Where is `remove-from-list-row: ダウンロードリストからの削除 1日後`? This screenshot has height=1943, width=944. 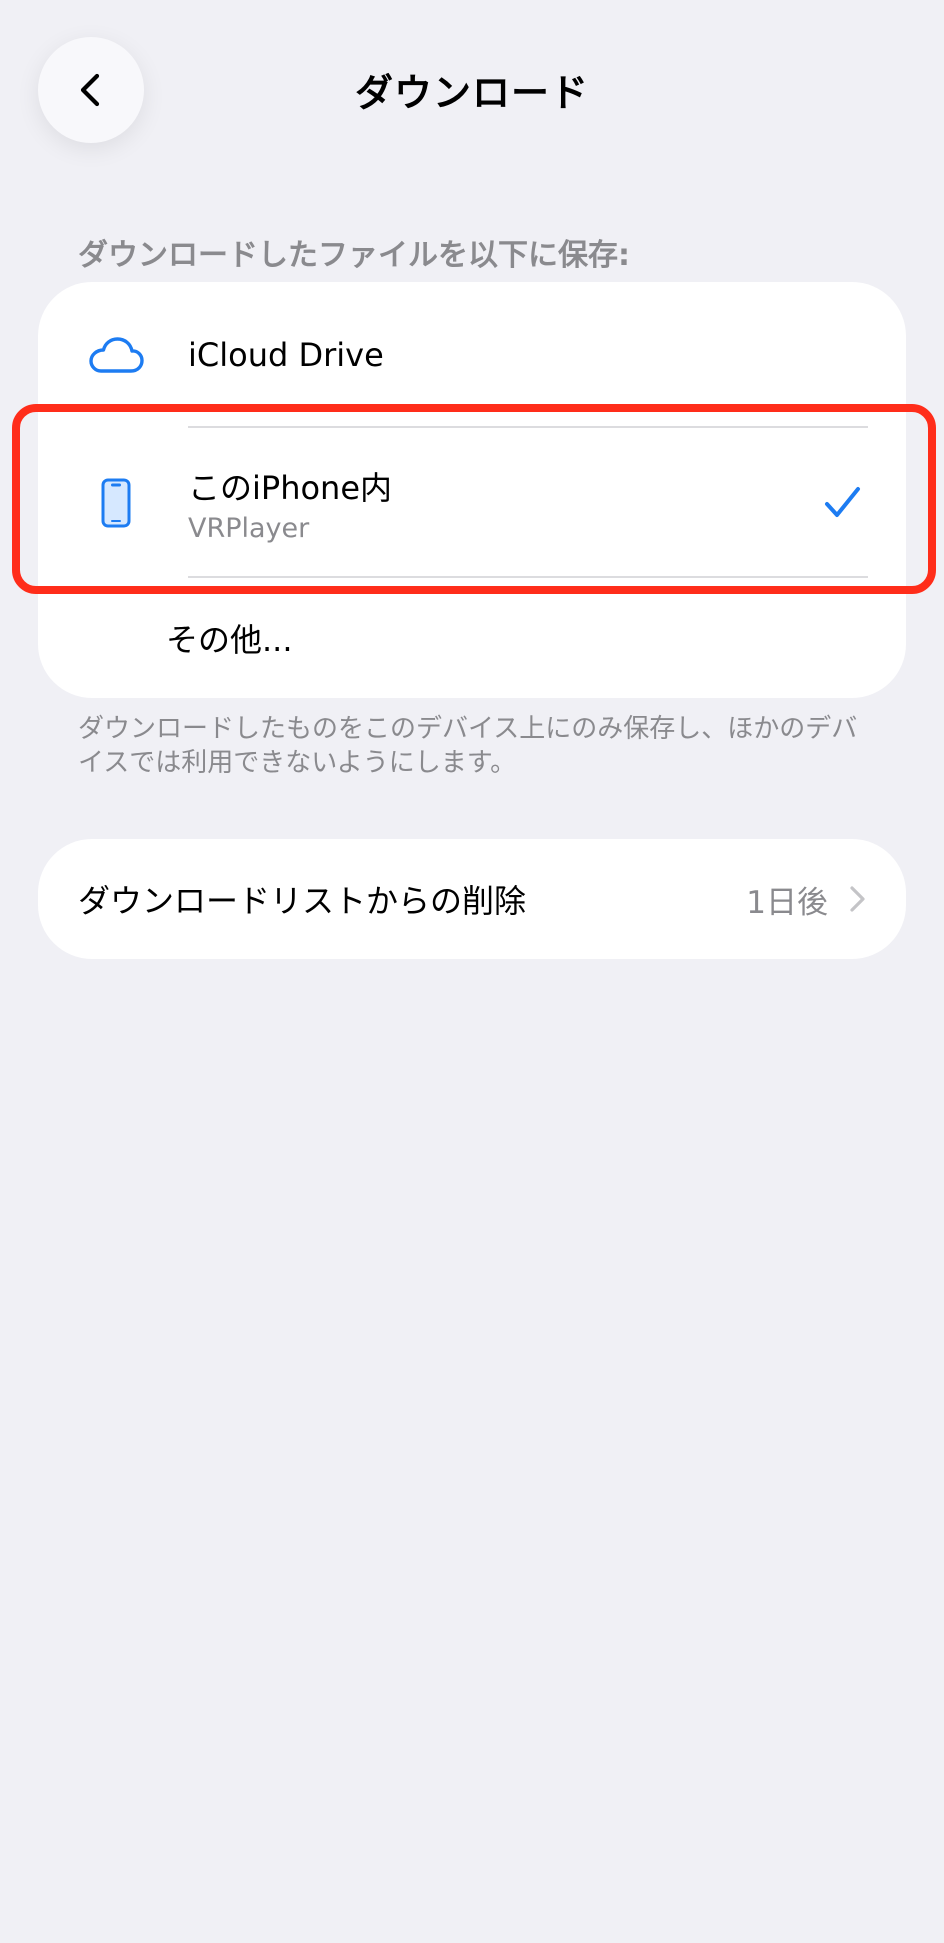 remove-from-list-row: ダウンロードリストからの削除 1日後 is located at coordinates (472, 899).